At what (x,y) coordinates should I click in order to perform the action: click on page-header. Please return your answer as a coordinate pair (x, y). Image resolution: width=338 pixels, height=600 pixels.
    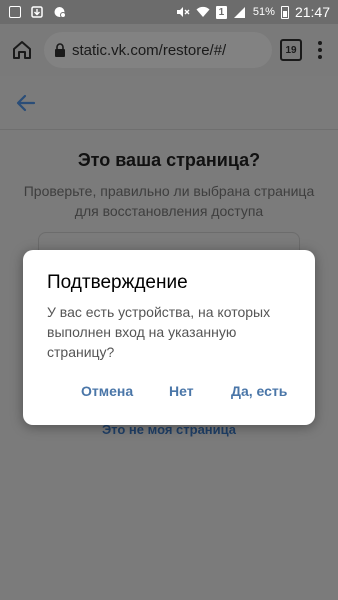
    Looking at the image, I should click on (169, 103).